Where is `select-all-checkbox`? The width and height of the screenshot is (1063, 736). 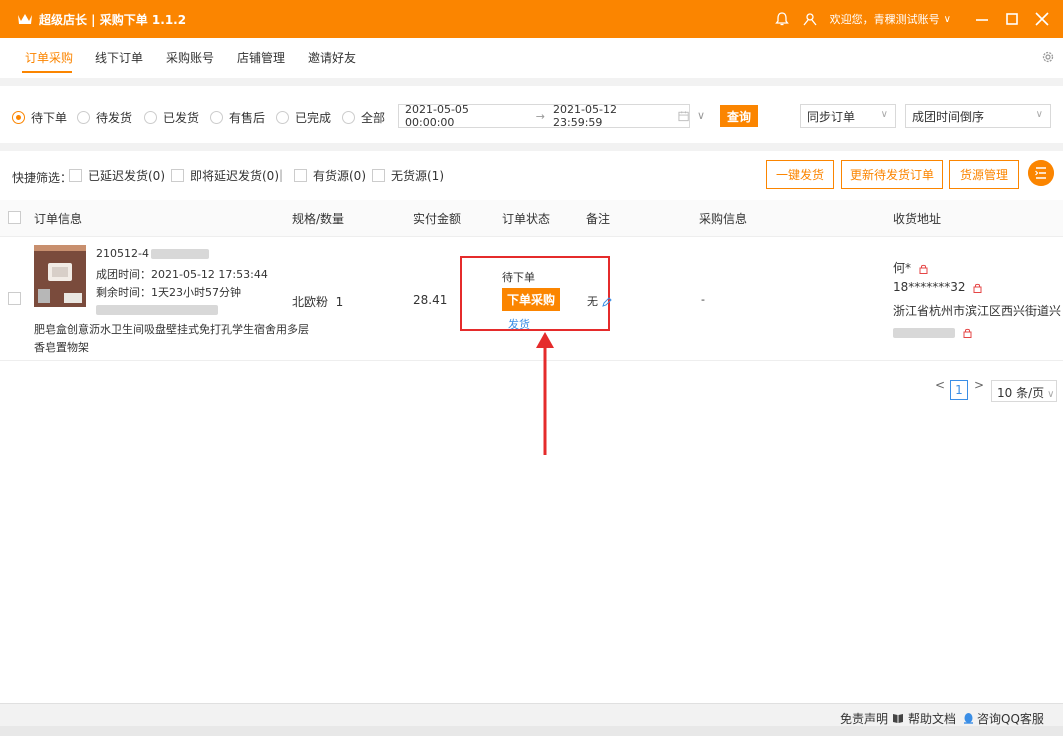 select-all-checkbox is located at coordinates (14, 217).